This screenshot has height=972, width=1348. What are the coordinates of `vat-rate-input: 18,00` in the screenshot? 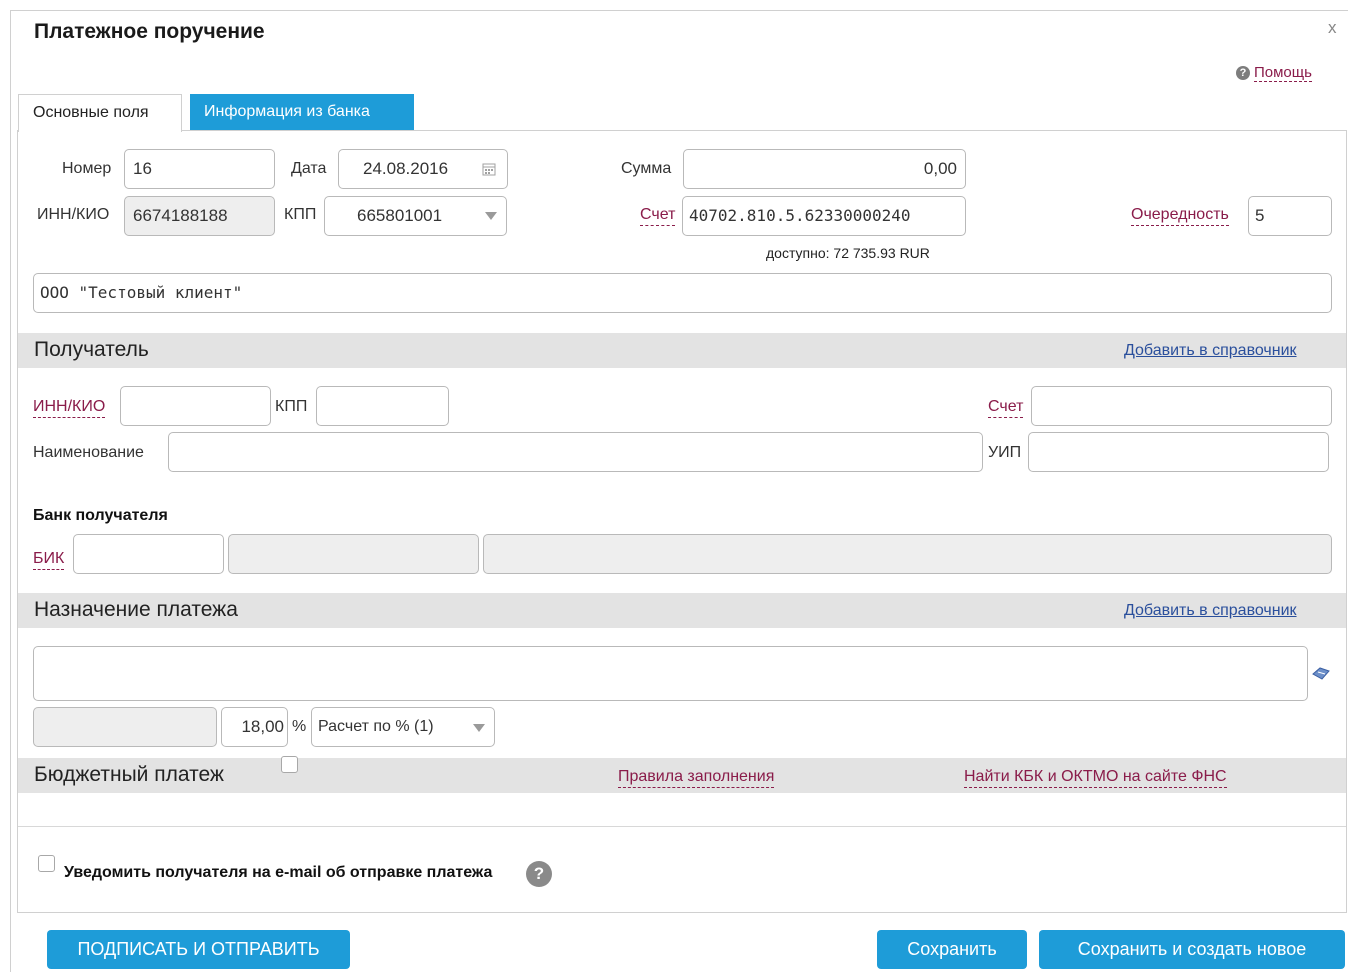 It's located at (254, 727).